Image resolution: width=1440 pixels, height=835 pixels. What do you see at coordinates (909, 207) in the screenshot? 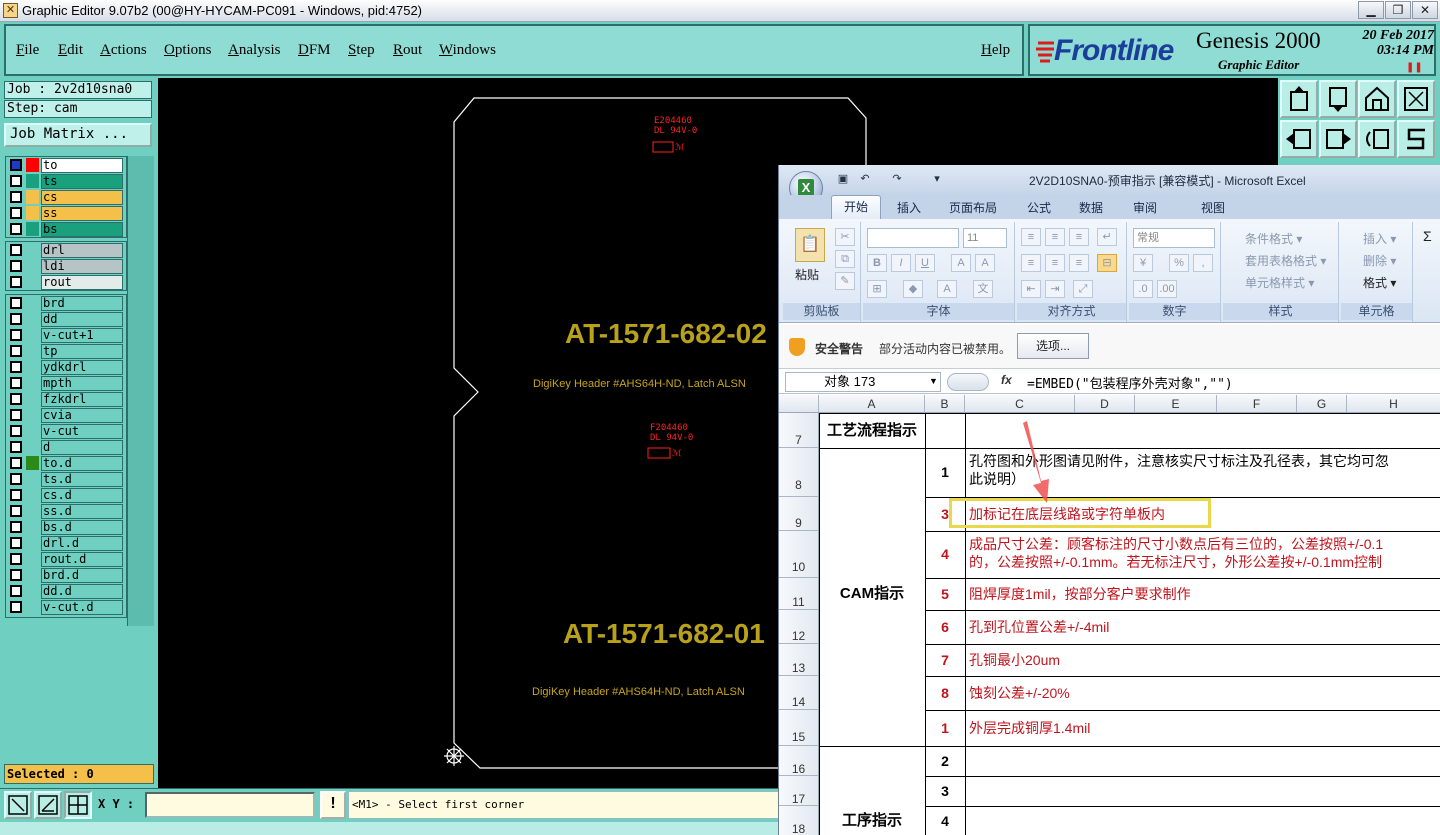
I see `tab-insert: 插入` at bounding box center [909, 207].